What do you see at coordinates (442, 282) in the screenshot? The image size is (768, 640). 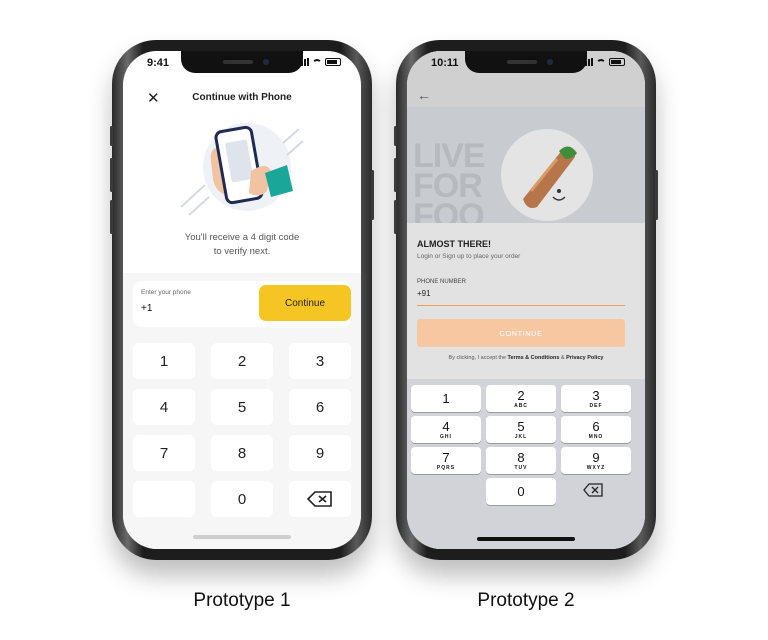 I see `phone-field-label: PHONE NUMBER` at bounding box center [442, 282].